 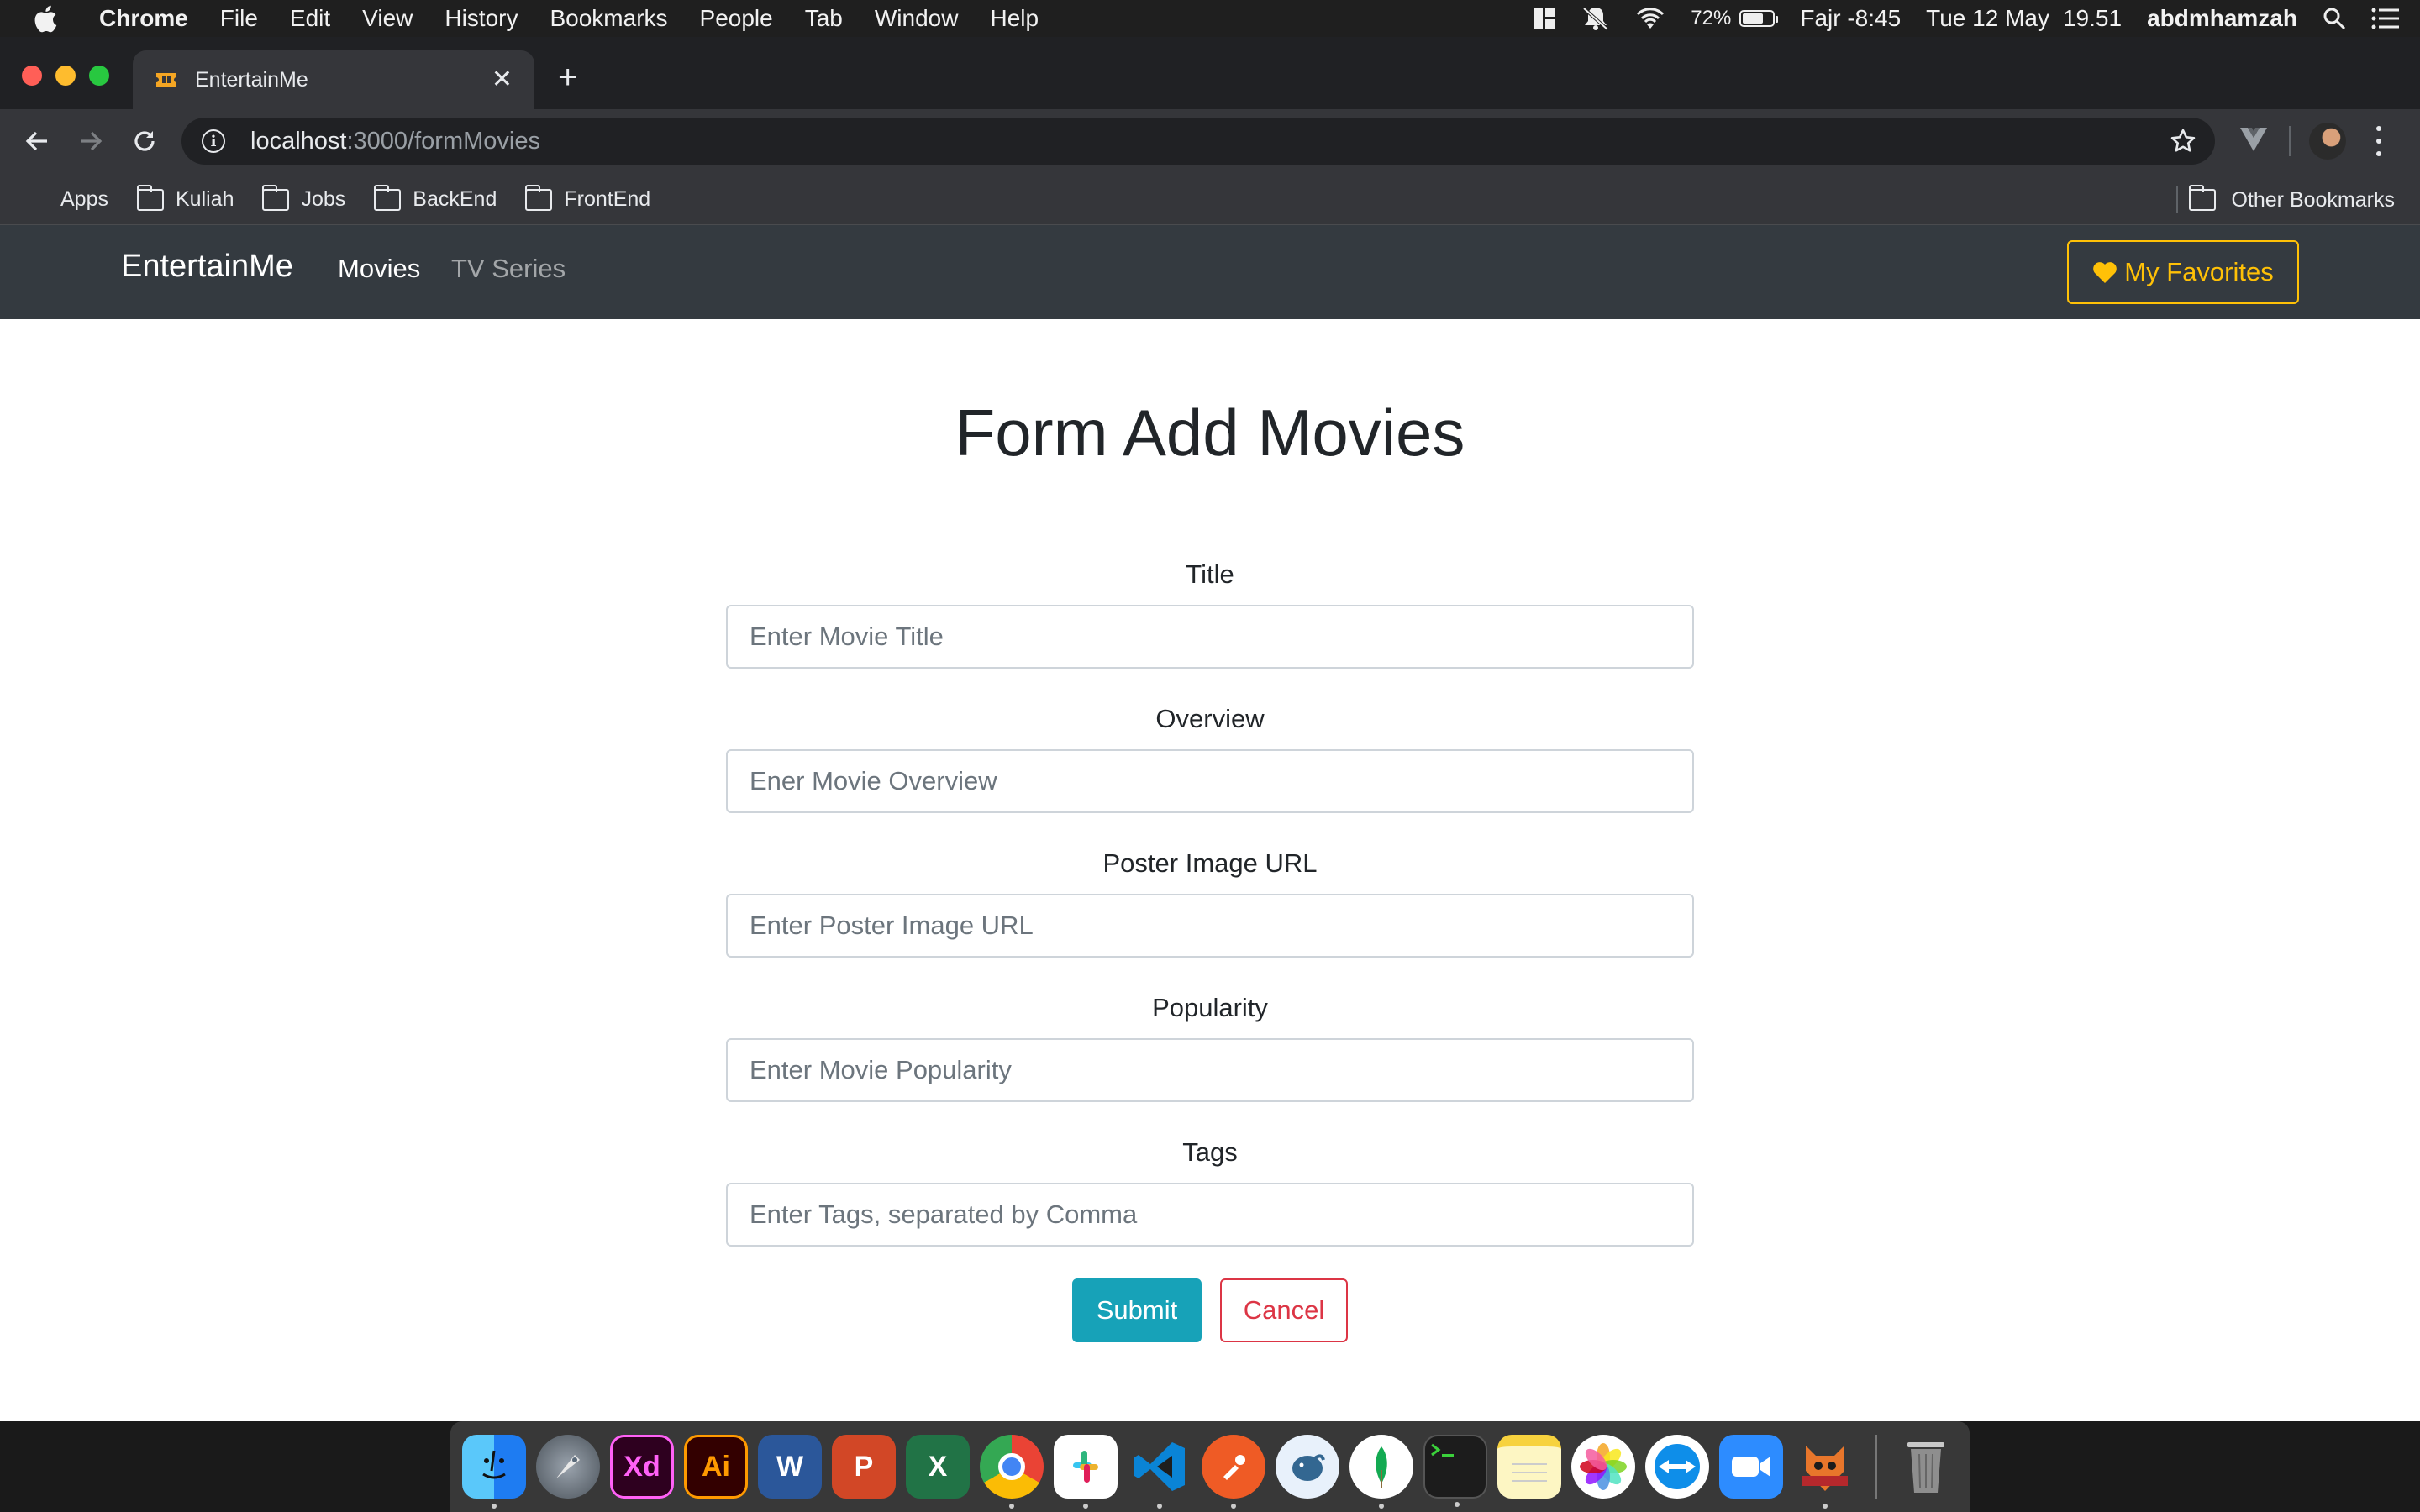 I want to click on tags-input, so click(x=1210, y=1215).